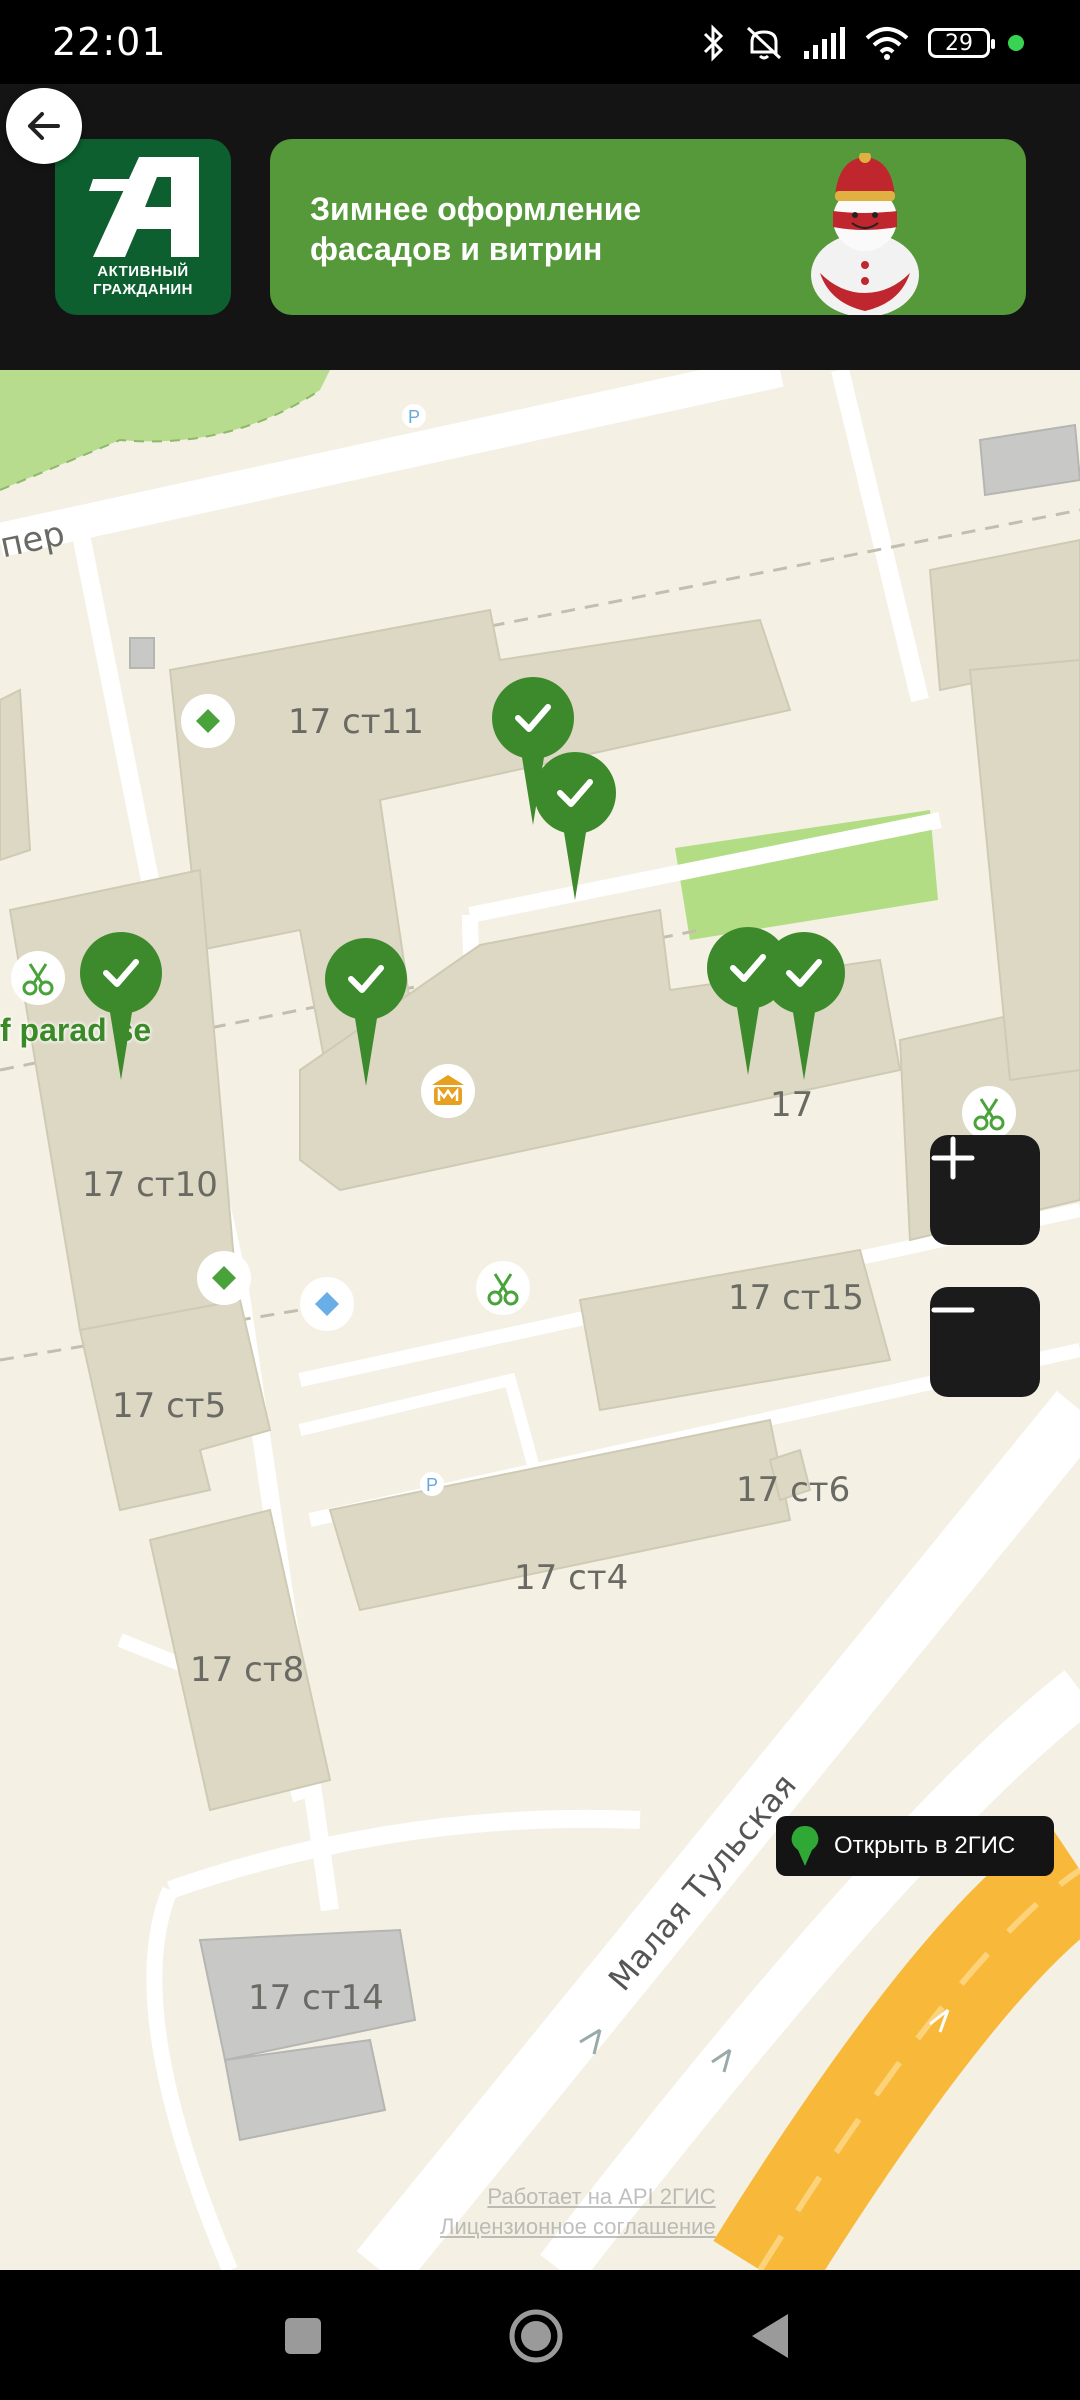  Describe the element at coordinates (865, 234) in the screenshot. I see `snowman-image` at that location.